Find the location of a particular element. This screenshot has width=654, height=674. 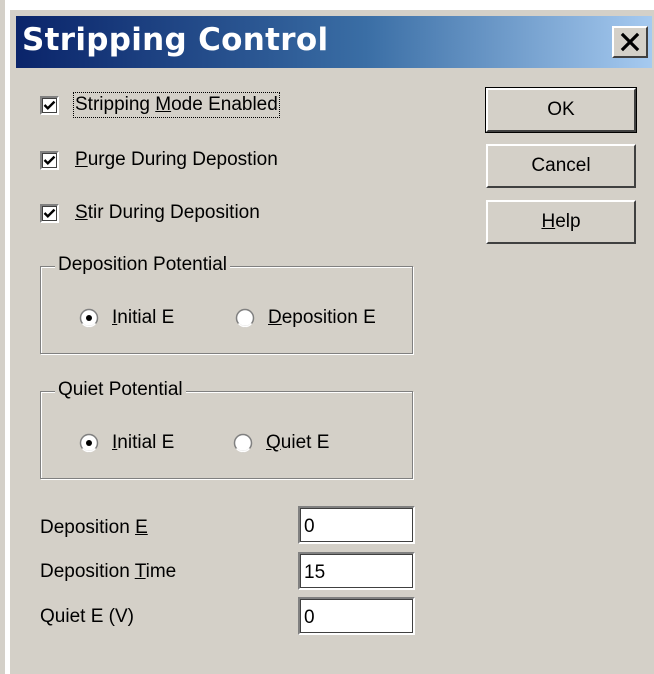

quiet-initial-e-radio: Initial E is located at coordinates (126, 443).